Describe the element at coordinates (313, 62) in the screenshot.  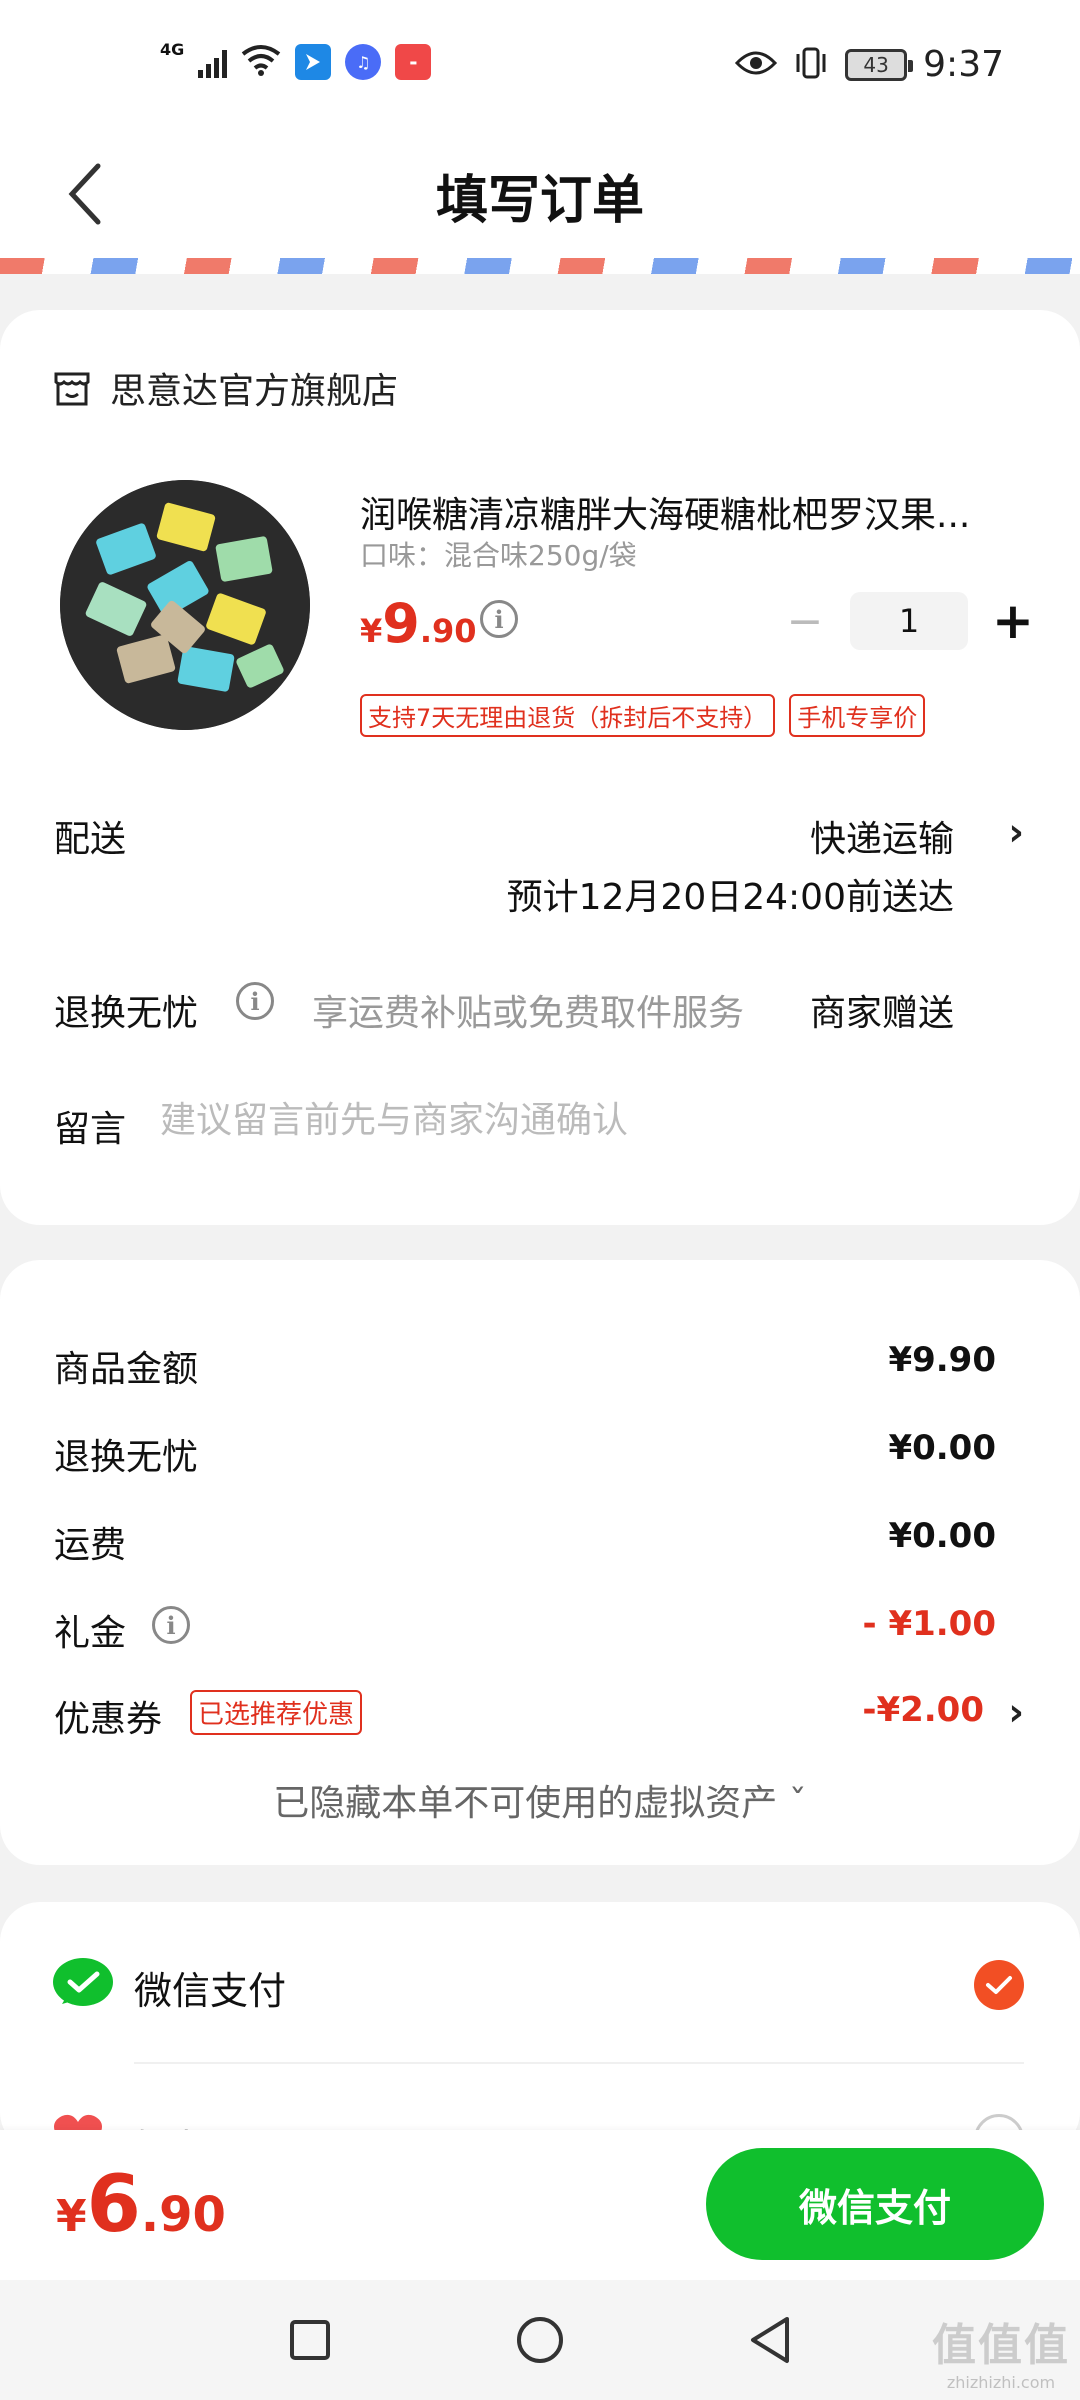
I see `app-notification-icon` at that location.